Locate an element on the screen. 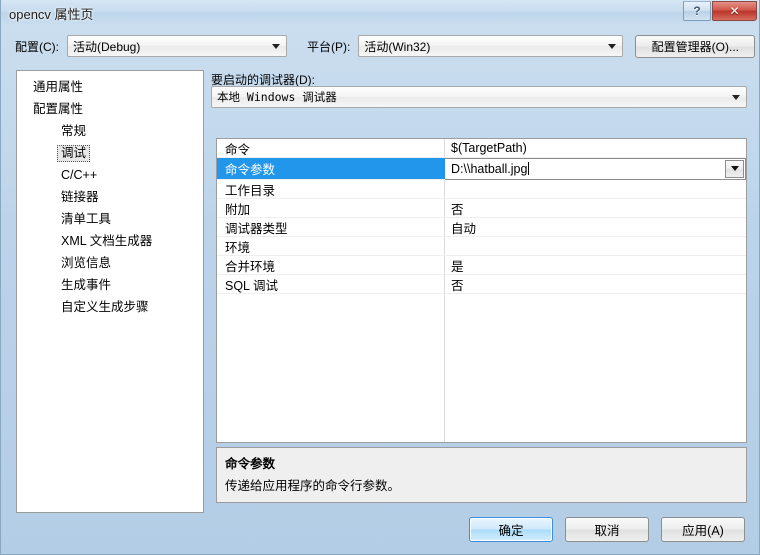  ok-button: 确定 is located at coordinates (511, 529).